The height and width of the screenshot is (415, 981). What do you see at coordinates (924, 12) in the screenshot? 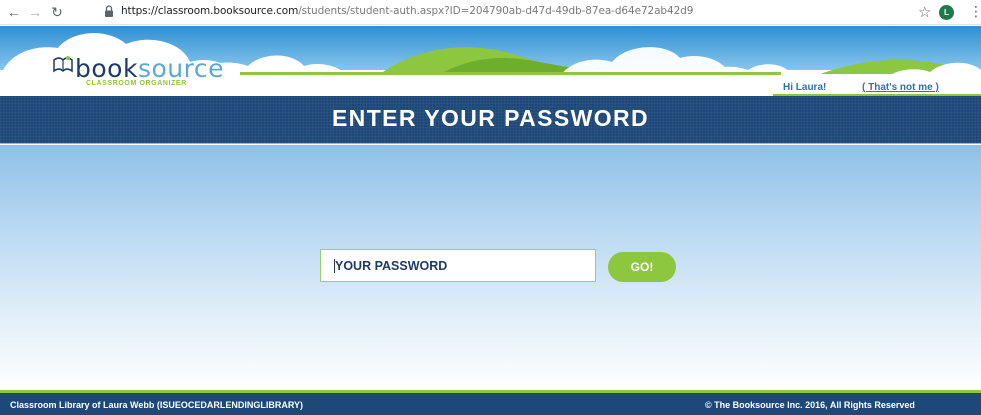
I see `bookmark-star-icon: ☆` at bounding box center [924, 12].